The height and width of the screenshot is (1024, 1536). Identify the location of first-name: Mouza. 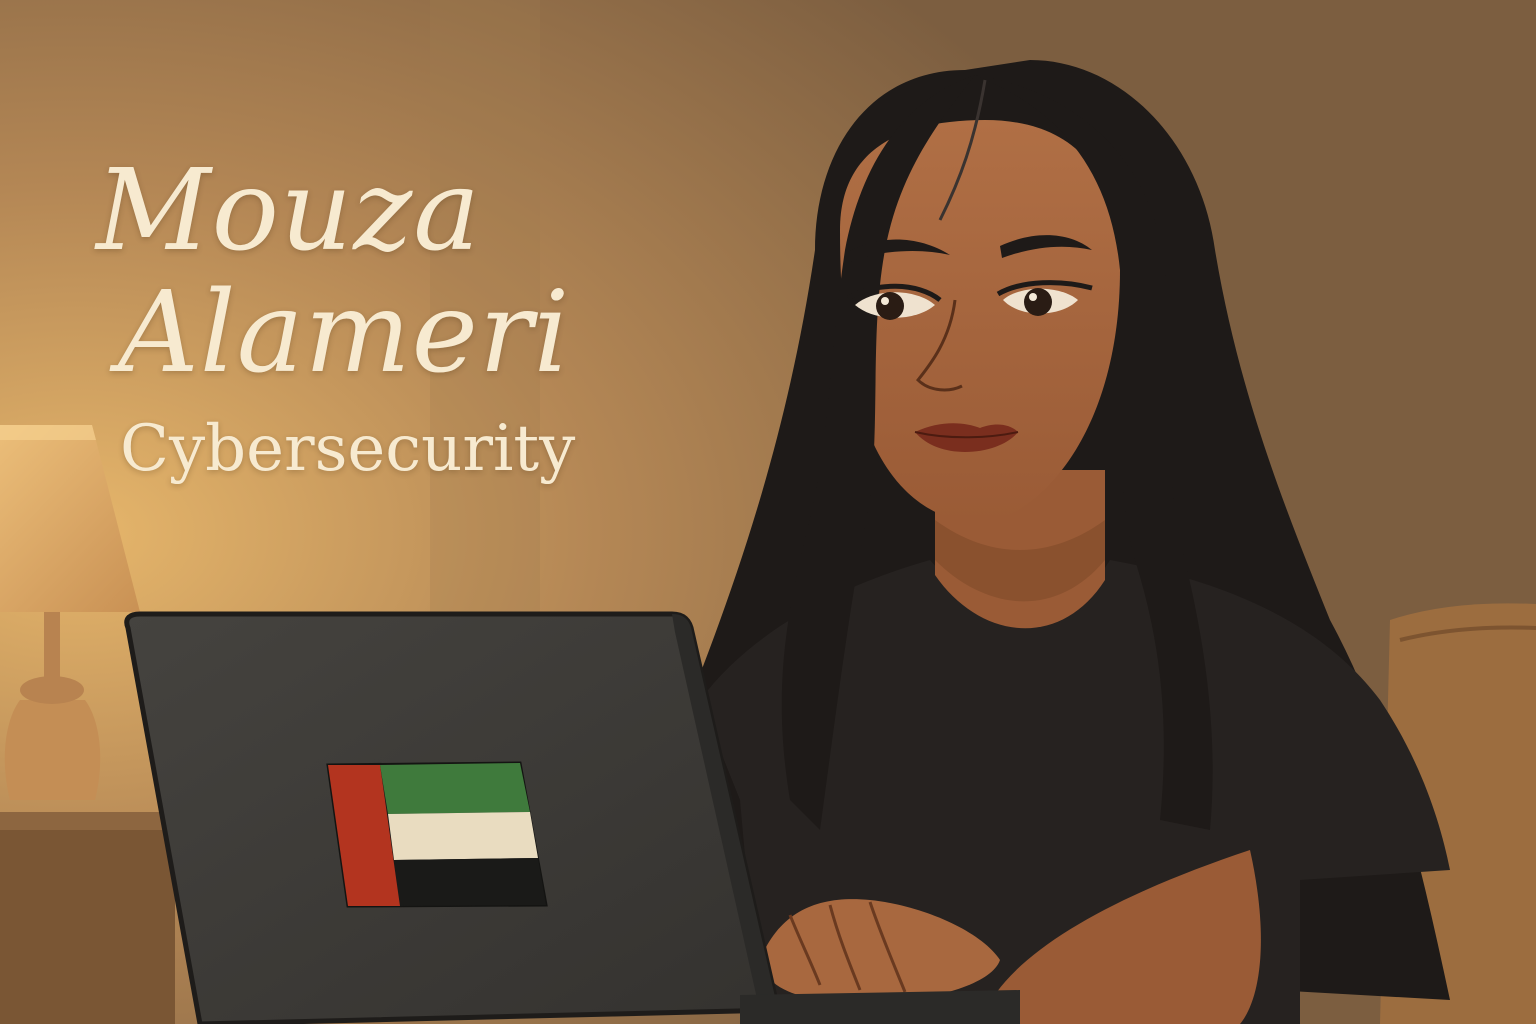
(289, 211).